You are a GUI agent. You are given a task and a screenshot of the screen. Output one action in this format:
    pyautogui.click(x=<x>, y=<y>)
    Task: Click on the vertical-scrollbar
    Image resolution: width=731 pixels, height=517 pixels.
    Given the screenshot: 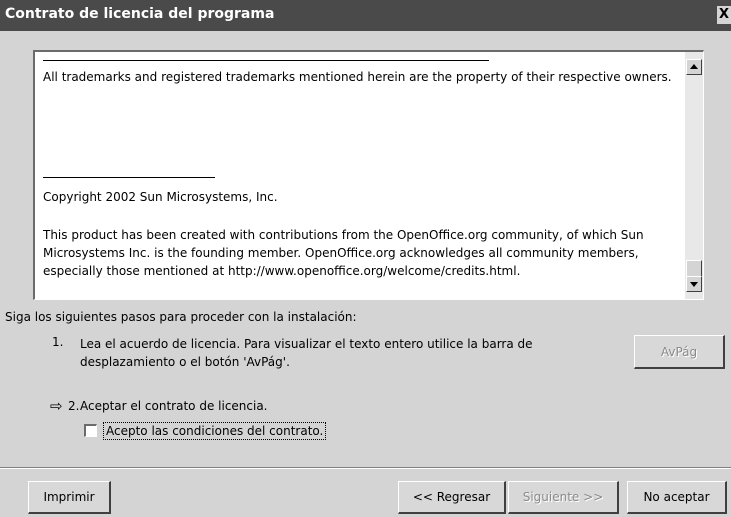 What is the action you would take?
    pyautogui.click(x=694, y=175)
    